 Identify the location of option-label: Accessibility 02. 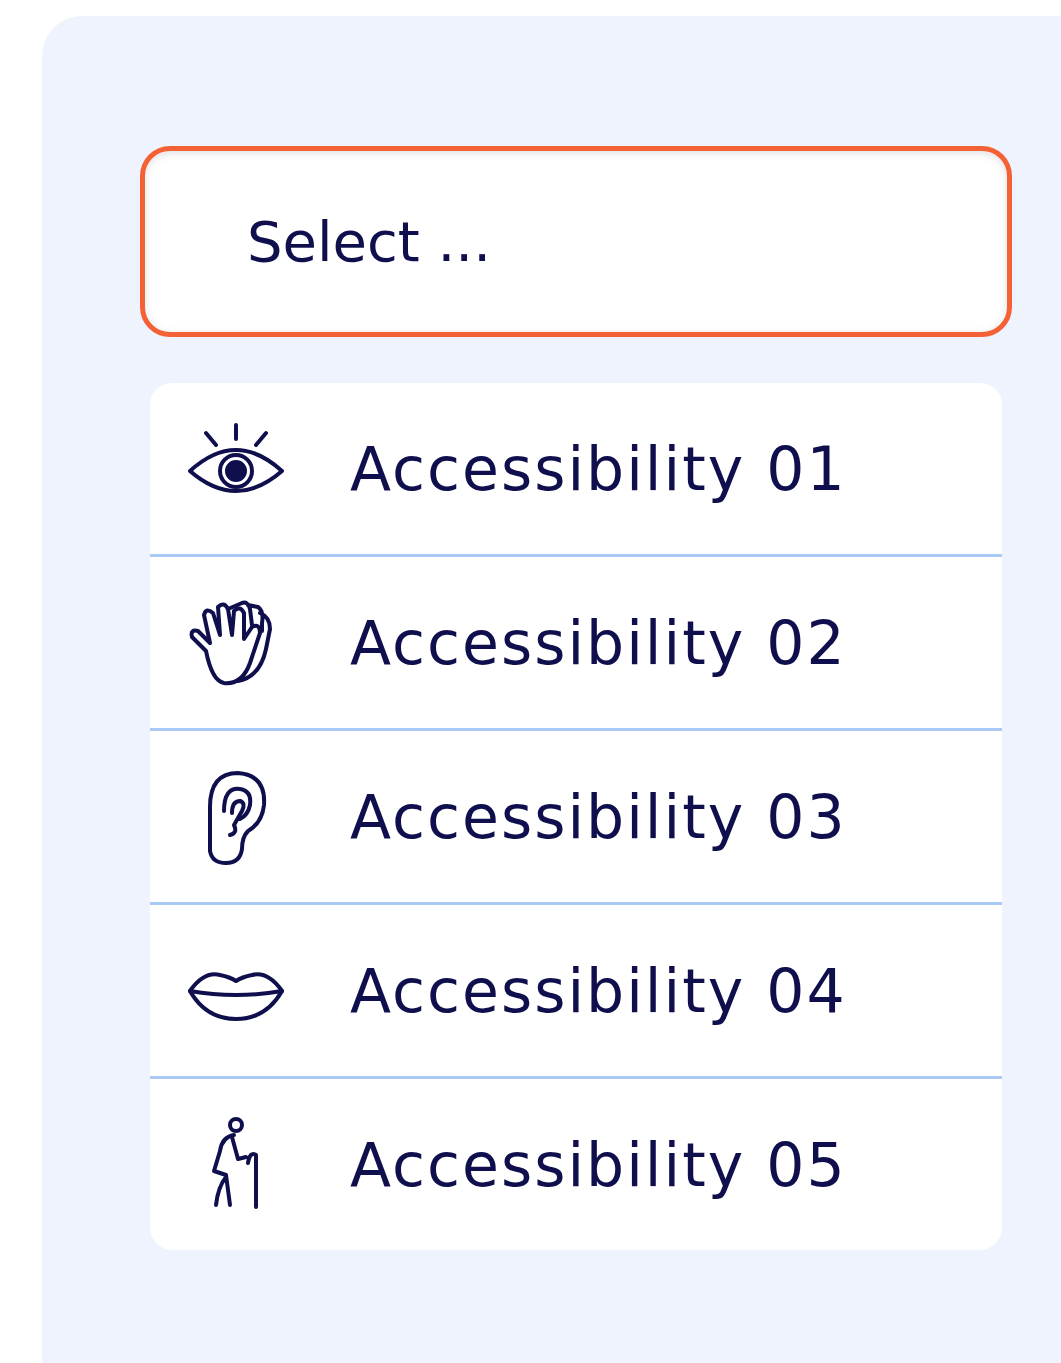
(598, 642).